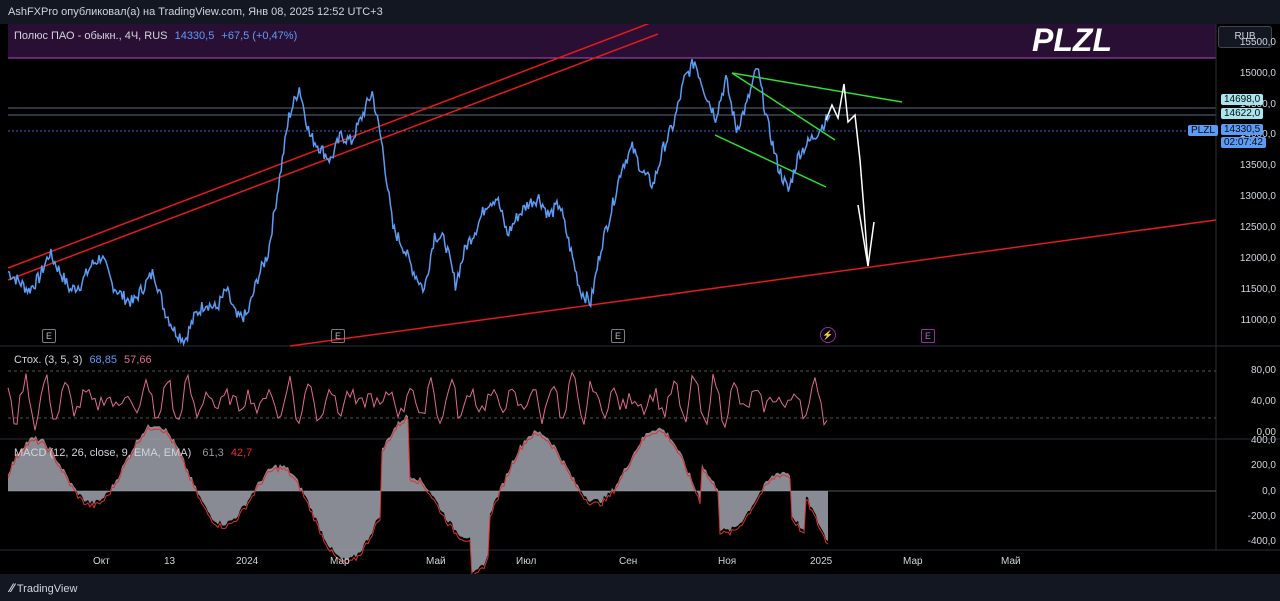 The height and width of the screenshot is (601, 1280). Describe the element at coordinates (1257, 166) in the screenshot. I see `price-axis-label: 13500,0` at that location.